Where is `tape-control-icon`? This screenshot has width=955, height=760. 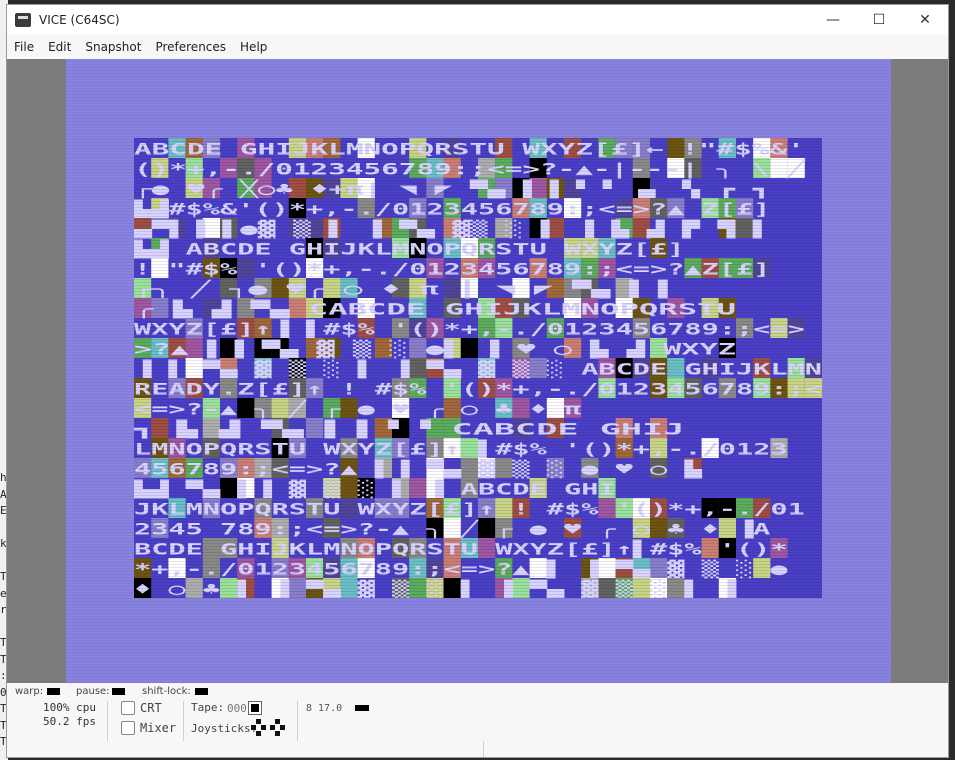 tape-control-icon is located at coordinates (255, 708).